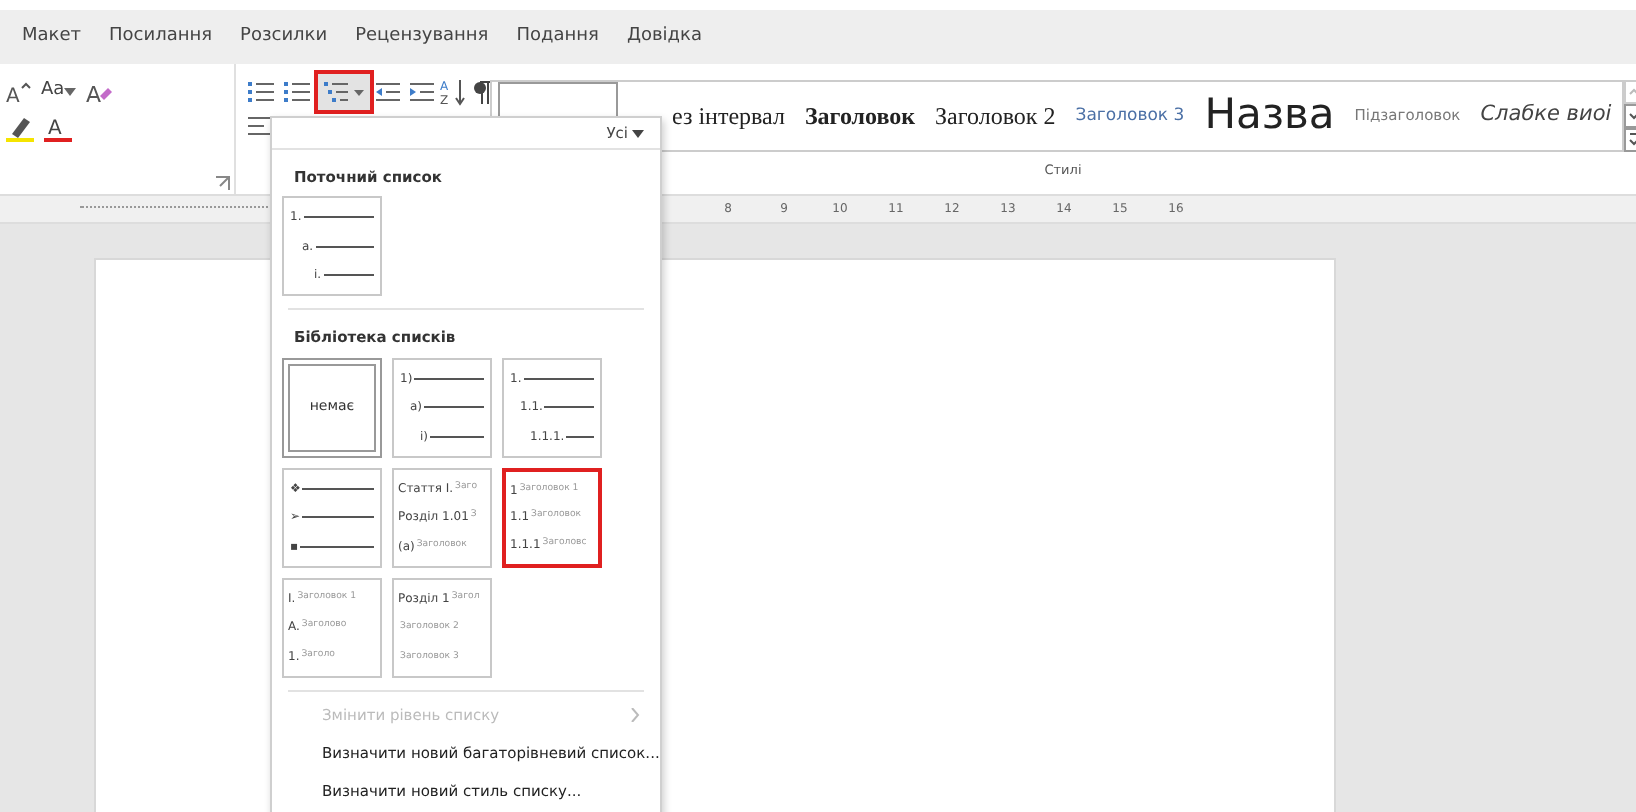 This screenshot has width=1636, height=812. Describe the element at coordinates (161, 37) in the screenshot. I see `menu-tab: Посилання` at that location.